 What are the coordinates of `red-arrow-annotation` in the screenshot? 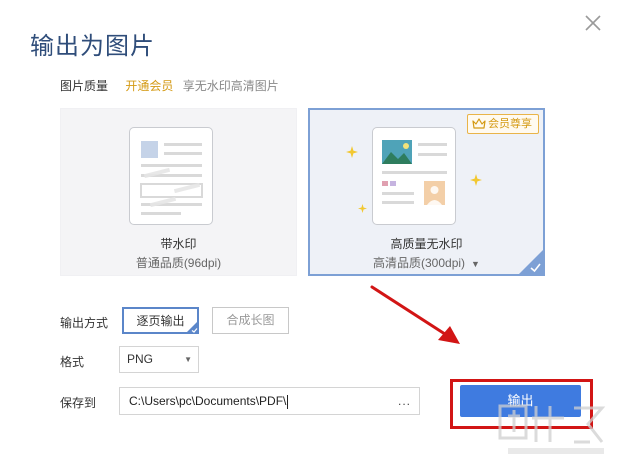 It's located at (415, 314).